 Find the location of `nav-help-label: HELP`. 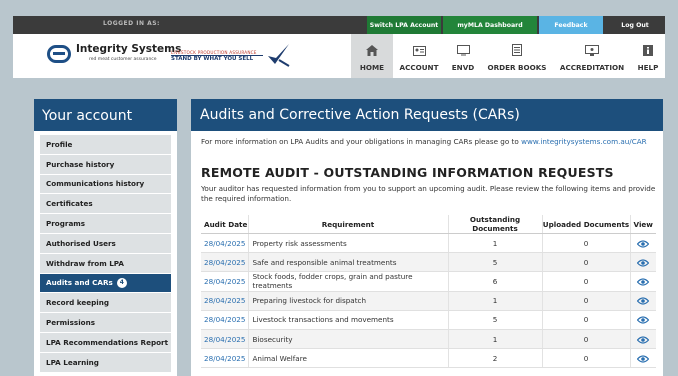

nav-help-label: HELP is located at coordinates (648, 67).